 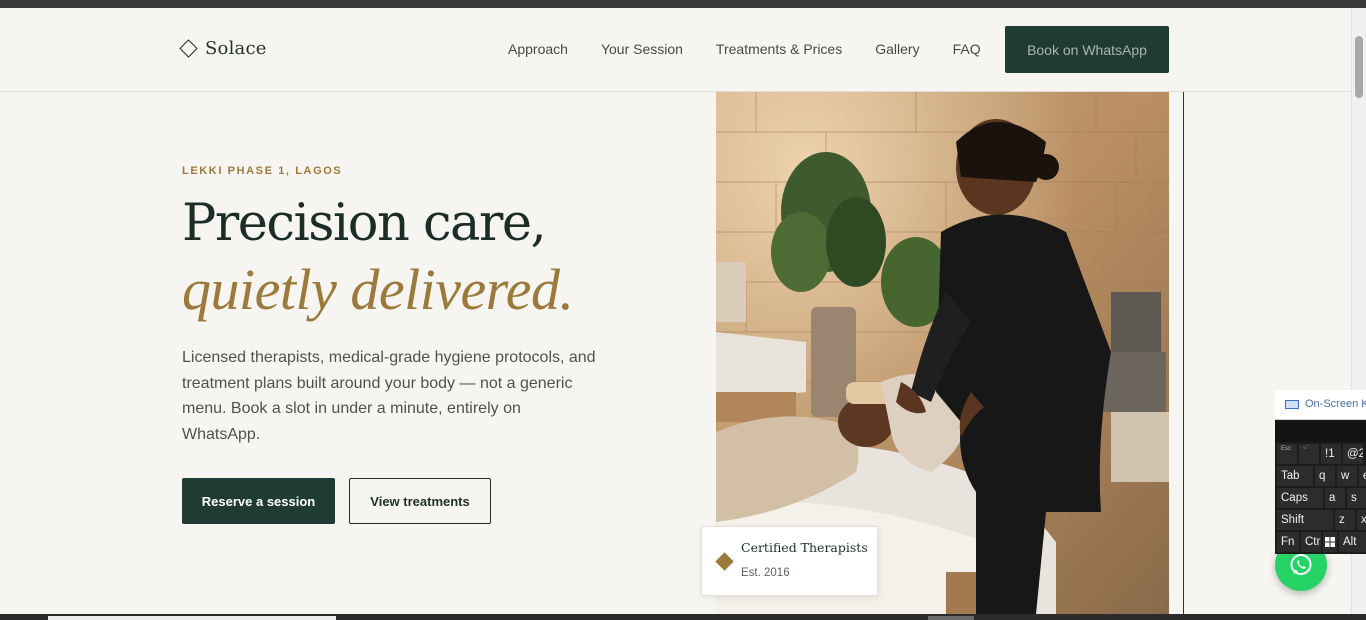 I want to click on key-alt: Alt, so click(x=1352, y=542).